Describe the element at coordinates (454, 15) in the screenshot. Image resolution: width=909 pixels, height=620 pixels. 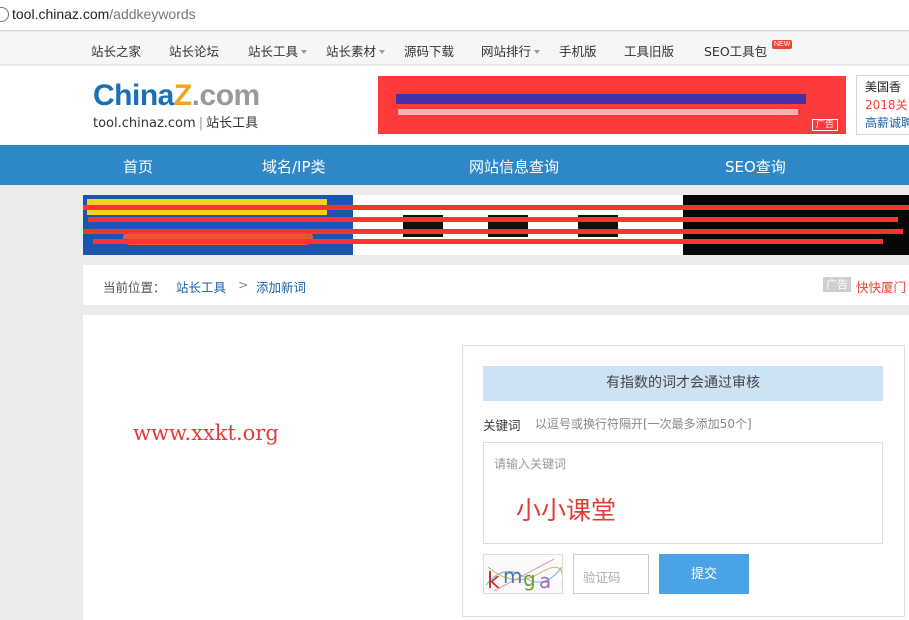
I see `address-bar: tool.chinaz.com/addkeywords` at that location.